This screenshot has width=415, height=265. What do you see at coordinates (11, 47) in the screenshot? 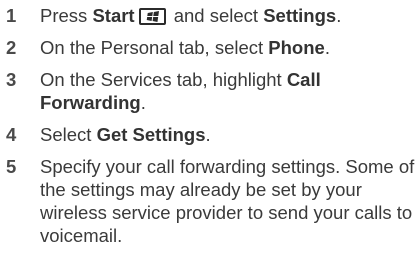
I see `step-number: 2` at bounding box center [11, 47].